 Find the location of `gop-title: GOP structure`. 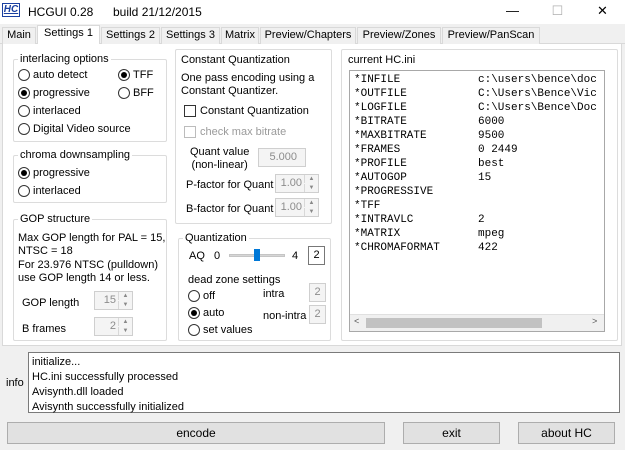

gop-title: GOP structure is located at coordinates (55, 219).